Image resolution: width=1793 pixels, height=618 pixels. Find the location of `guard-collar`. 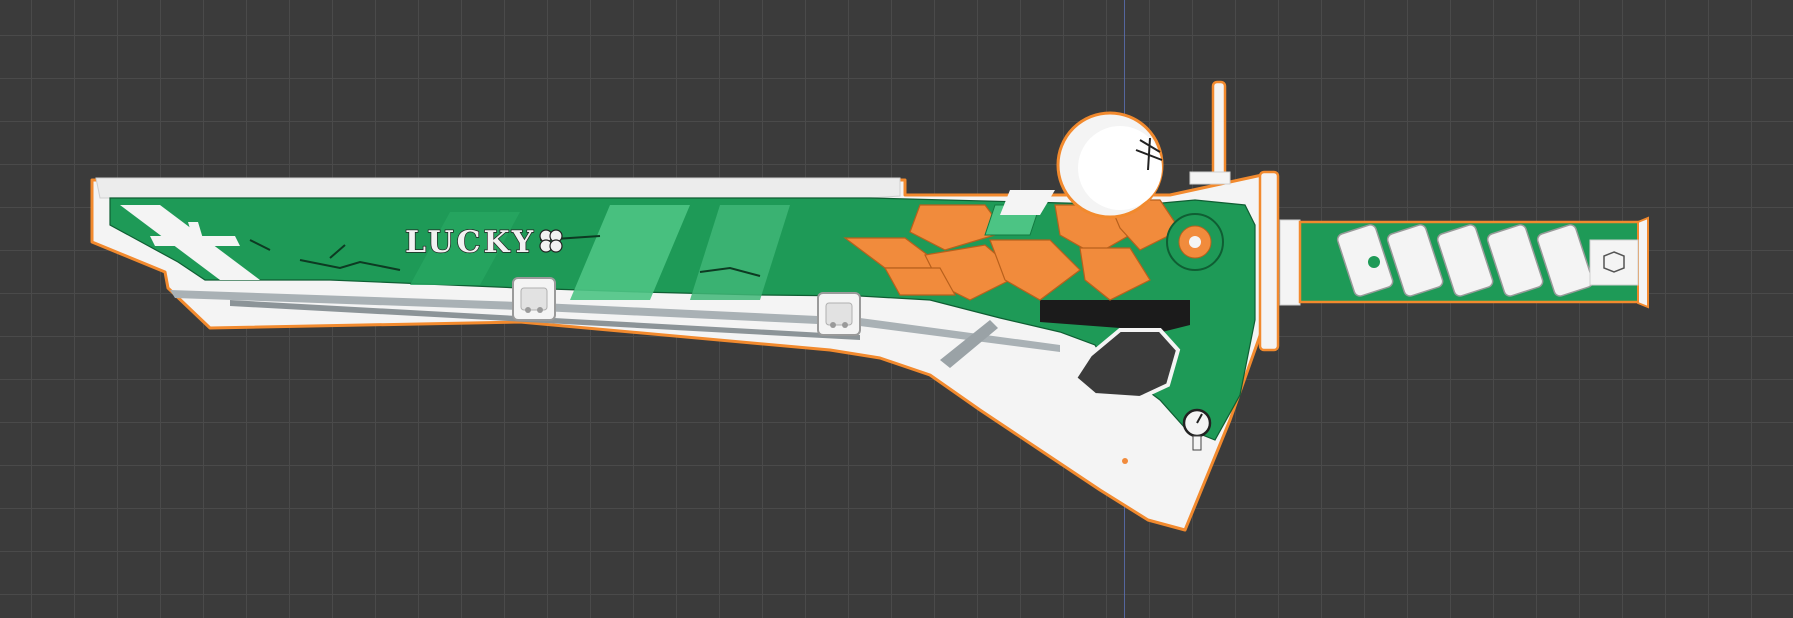

guard-collar is located at coordinates (1290, 262).